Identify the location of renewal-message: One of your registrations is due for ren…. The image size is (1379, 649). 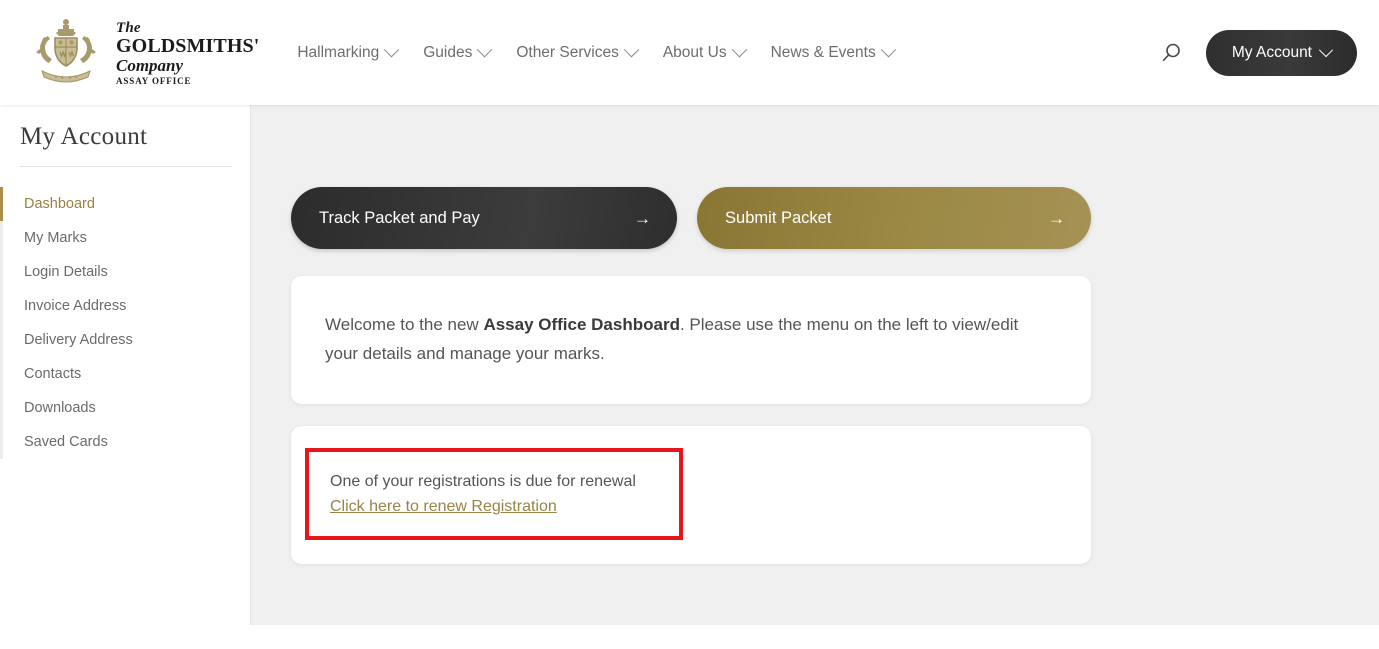
(483, 482).